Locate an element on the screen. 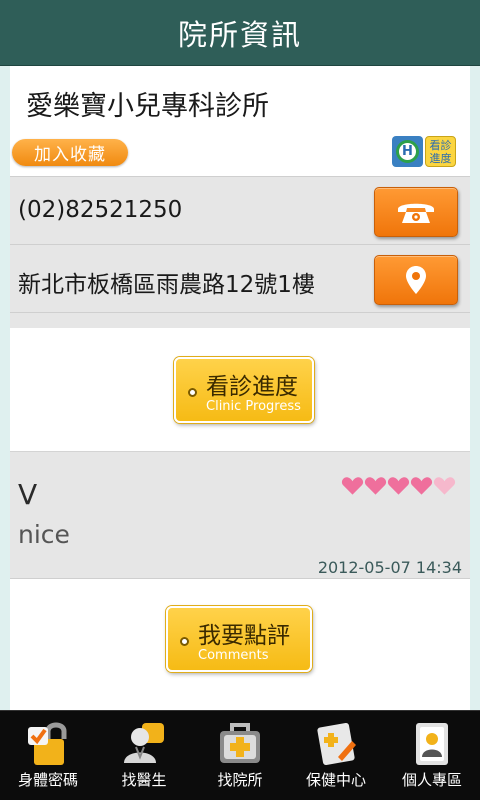 Image resolution: width=480 pixels, height=800 pixels. nav-body-code: 身體密碼 is located at coordinates (48, 755).